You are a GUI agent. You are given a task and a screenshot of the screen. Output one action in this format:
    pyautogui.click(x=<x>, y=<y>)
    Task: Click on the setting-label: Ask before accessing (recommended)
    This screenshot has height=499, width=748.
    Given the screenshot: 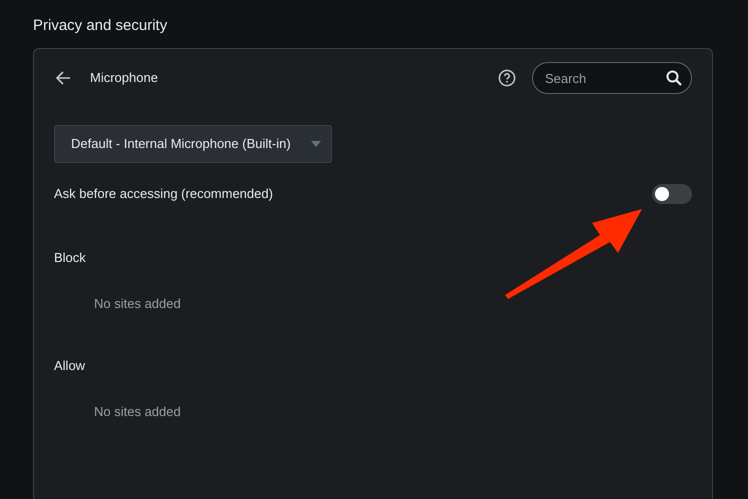 What is the action you would take?
    pyautogui.click(x=163, y=194)
    